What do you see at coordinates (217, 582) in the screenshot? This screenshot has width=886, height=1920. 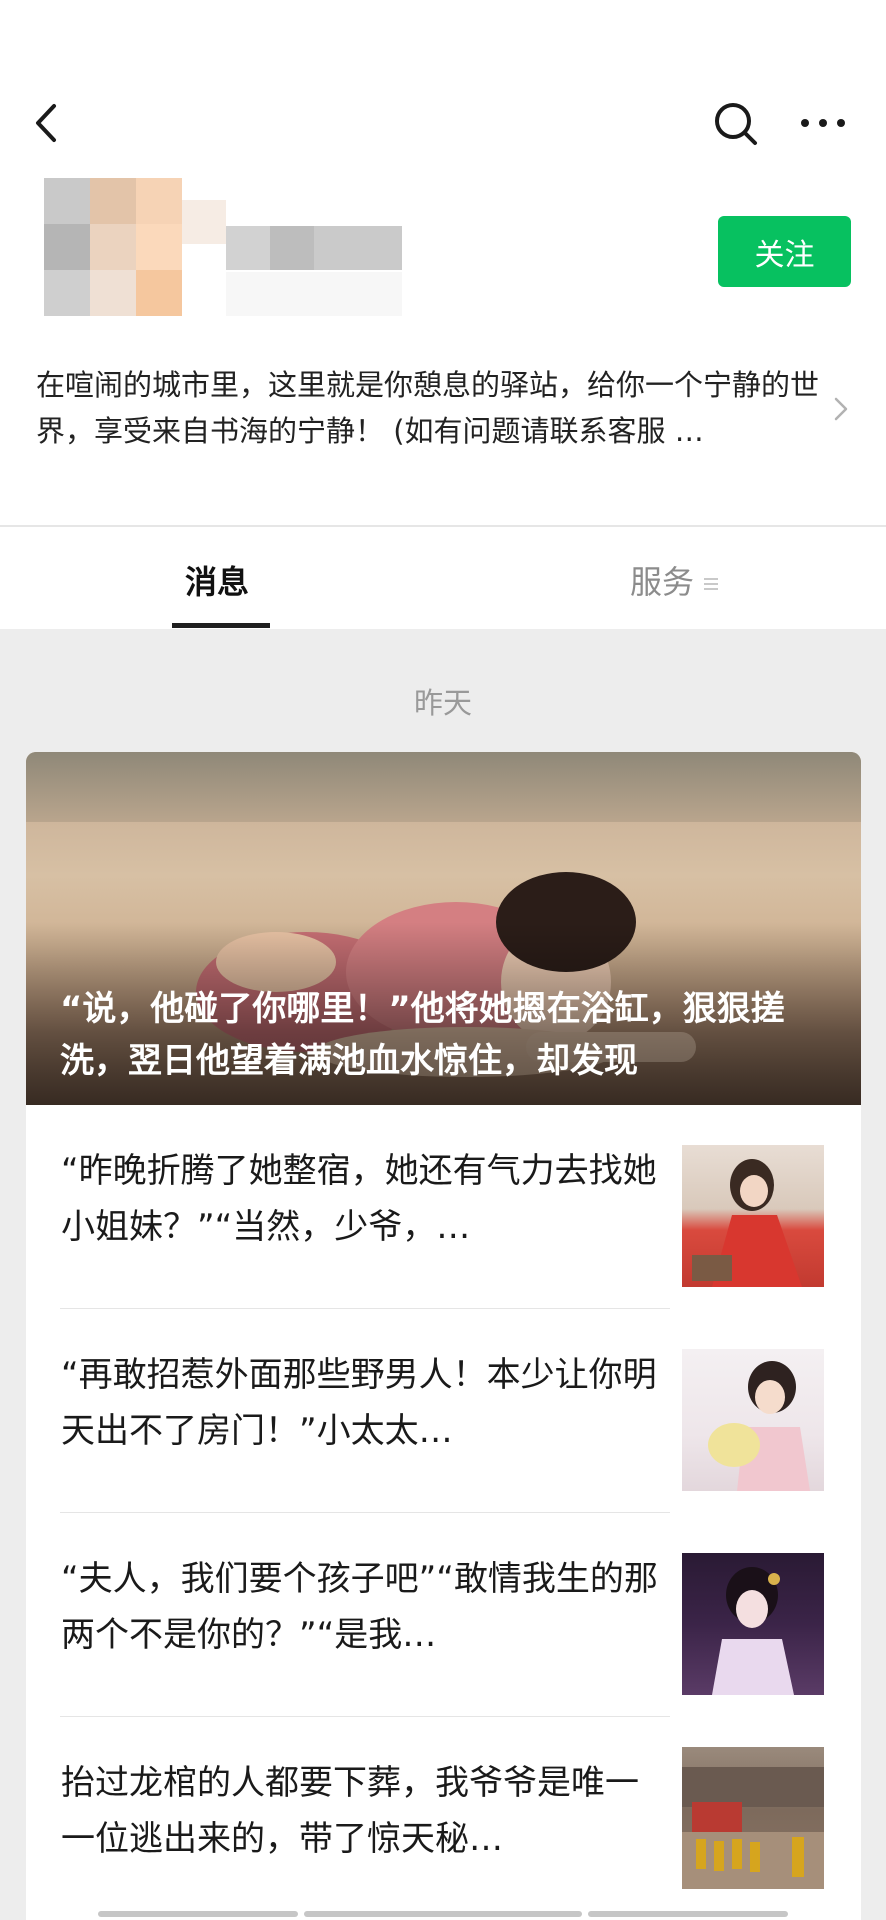 I see `tab-messages: 消息` at bounding box center [217, 582].